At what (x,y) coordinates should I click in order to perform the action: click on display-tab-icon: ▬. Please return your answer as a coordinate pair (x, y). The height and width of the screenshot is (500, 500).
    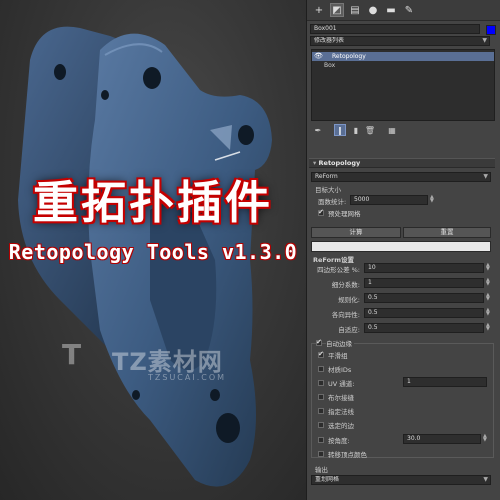
    Looking at the image, I should click on (391, 10).